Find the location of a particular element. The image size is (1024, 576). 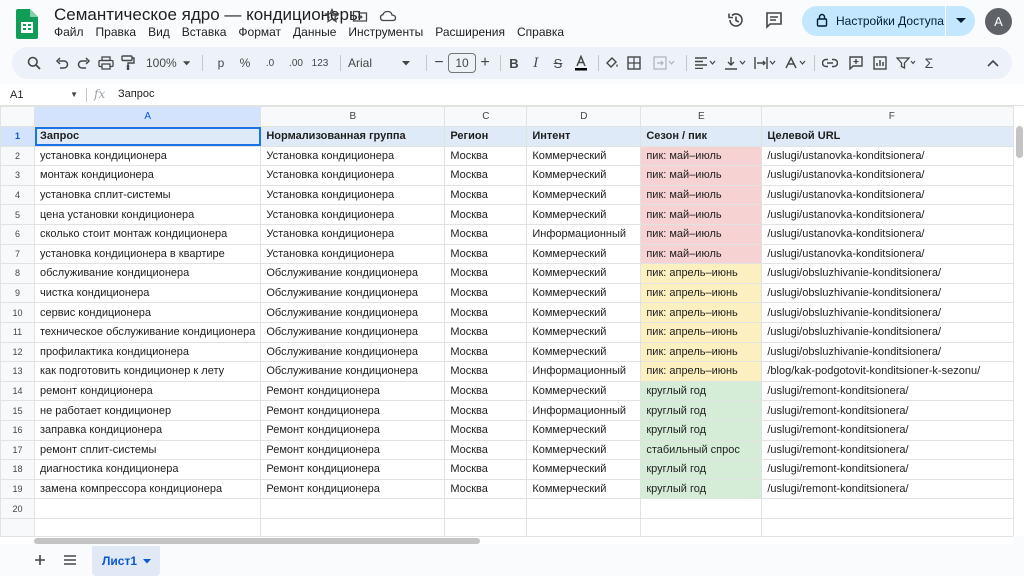

sheet-tab-1: Лист1 is located at coordinates (126, 561).